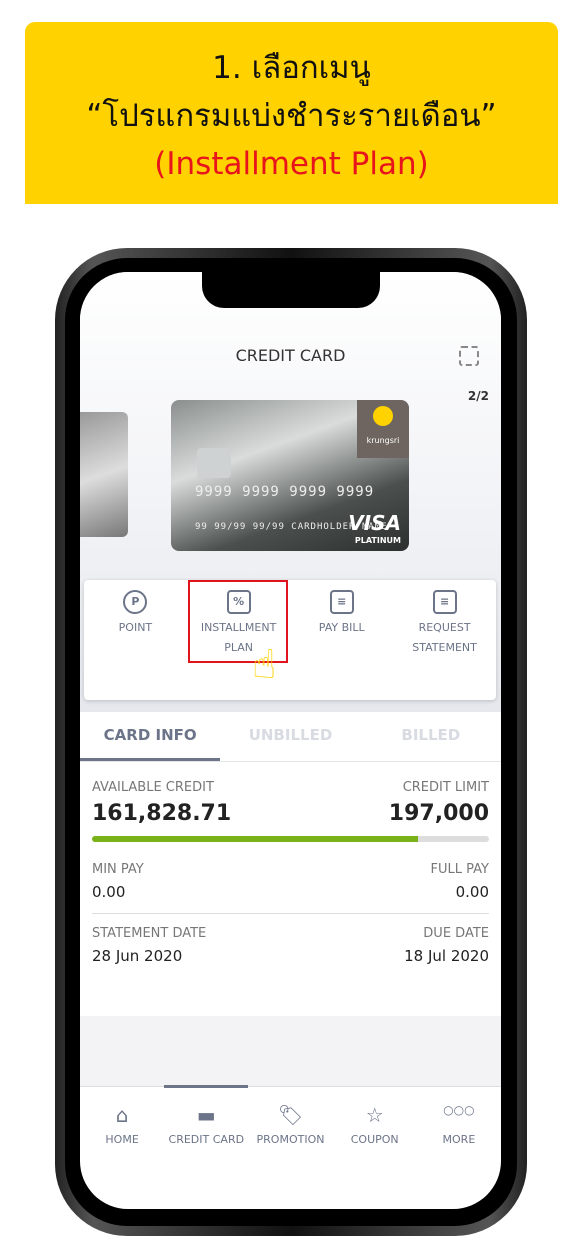  Describe the element at coordinates (431, 736) in the screenshot. I see `tab-billed: BILLED` at that location.